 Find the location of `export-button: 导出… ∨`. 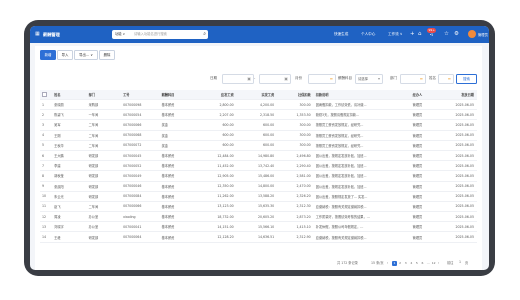

export-button: 导出… ∨ is located at coordinates (86, 55).